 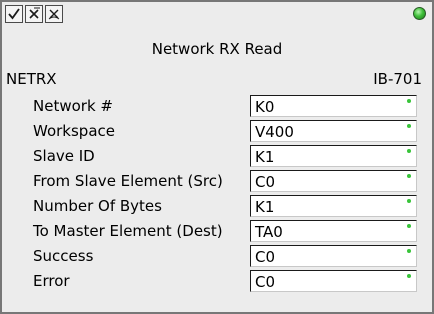 I want to click on param-label: Success, so click(x=63, y=256).